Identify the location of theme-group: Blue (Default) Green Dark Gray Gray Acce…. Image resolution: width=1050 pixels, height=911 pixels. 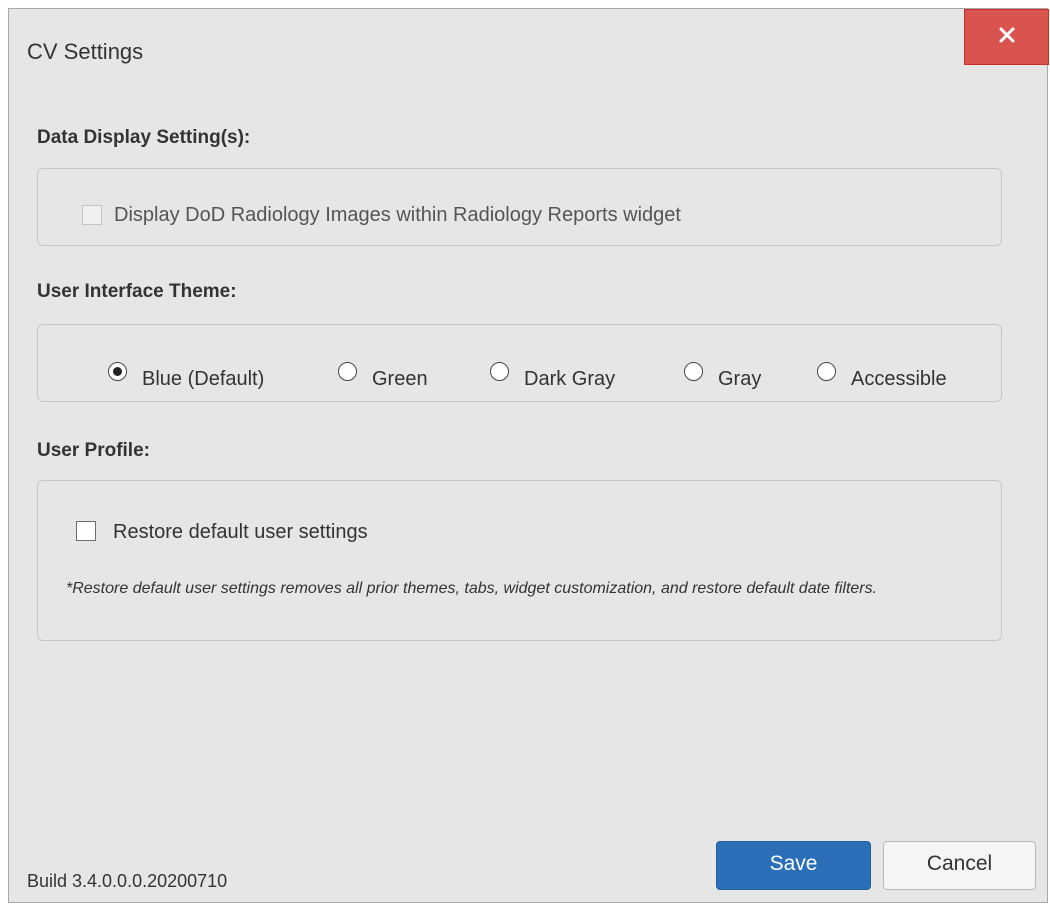
(519, 363).